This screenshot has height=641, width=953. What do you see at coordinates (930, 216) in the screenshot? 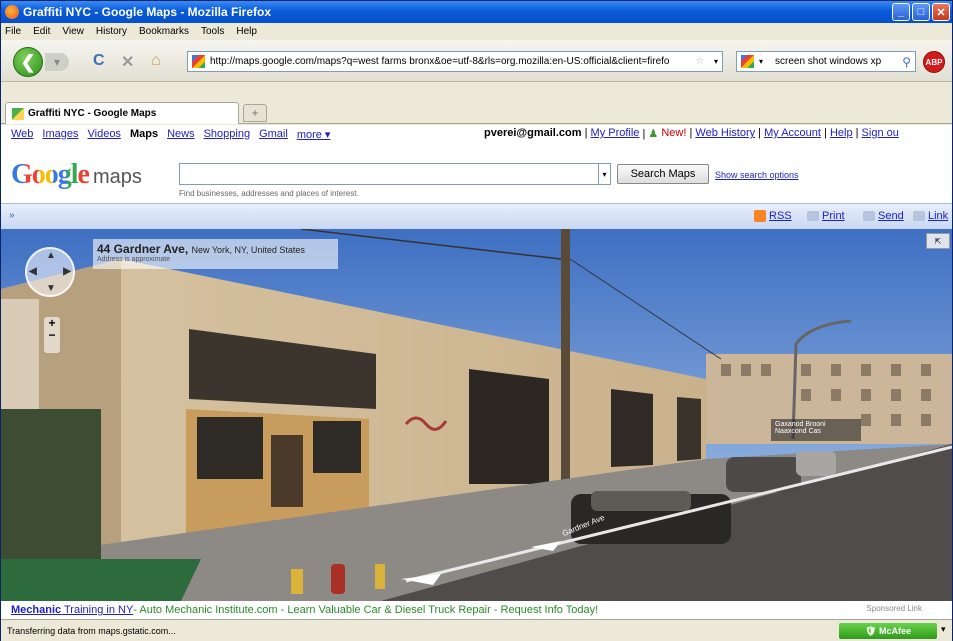
I see `link-link: Link` at bounding box center [930, 216].